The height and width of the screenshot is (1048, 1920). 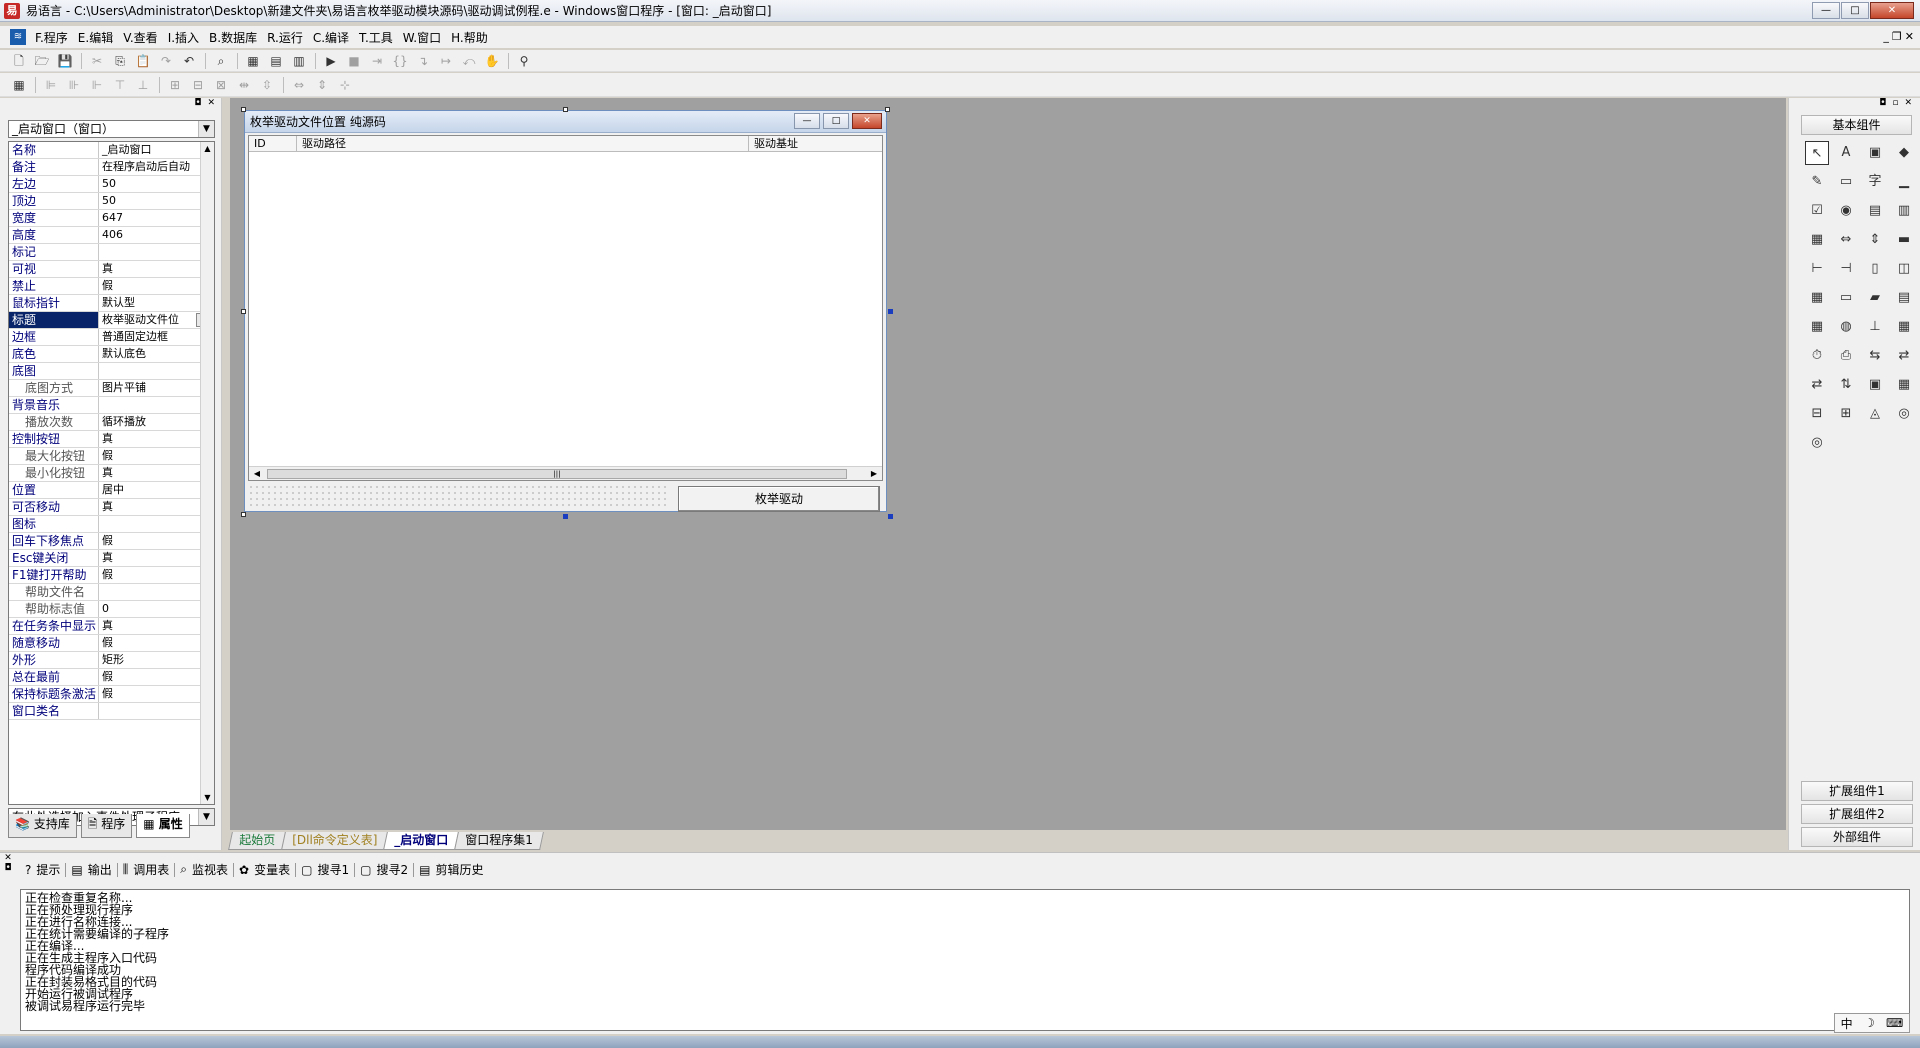 I want to click on paste-icon: 📋, so click(x=143, y=61).